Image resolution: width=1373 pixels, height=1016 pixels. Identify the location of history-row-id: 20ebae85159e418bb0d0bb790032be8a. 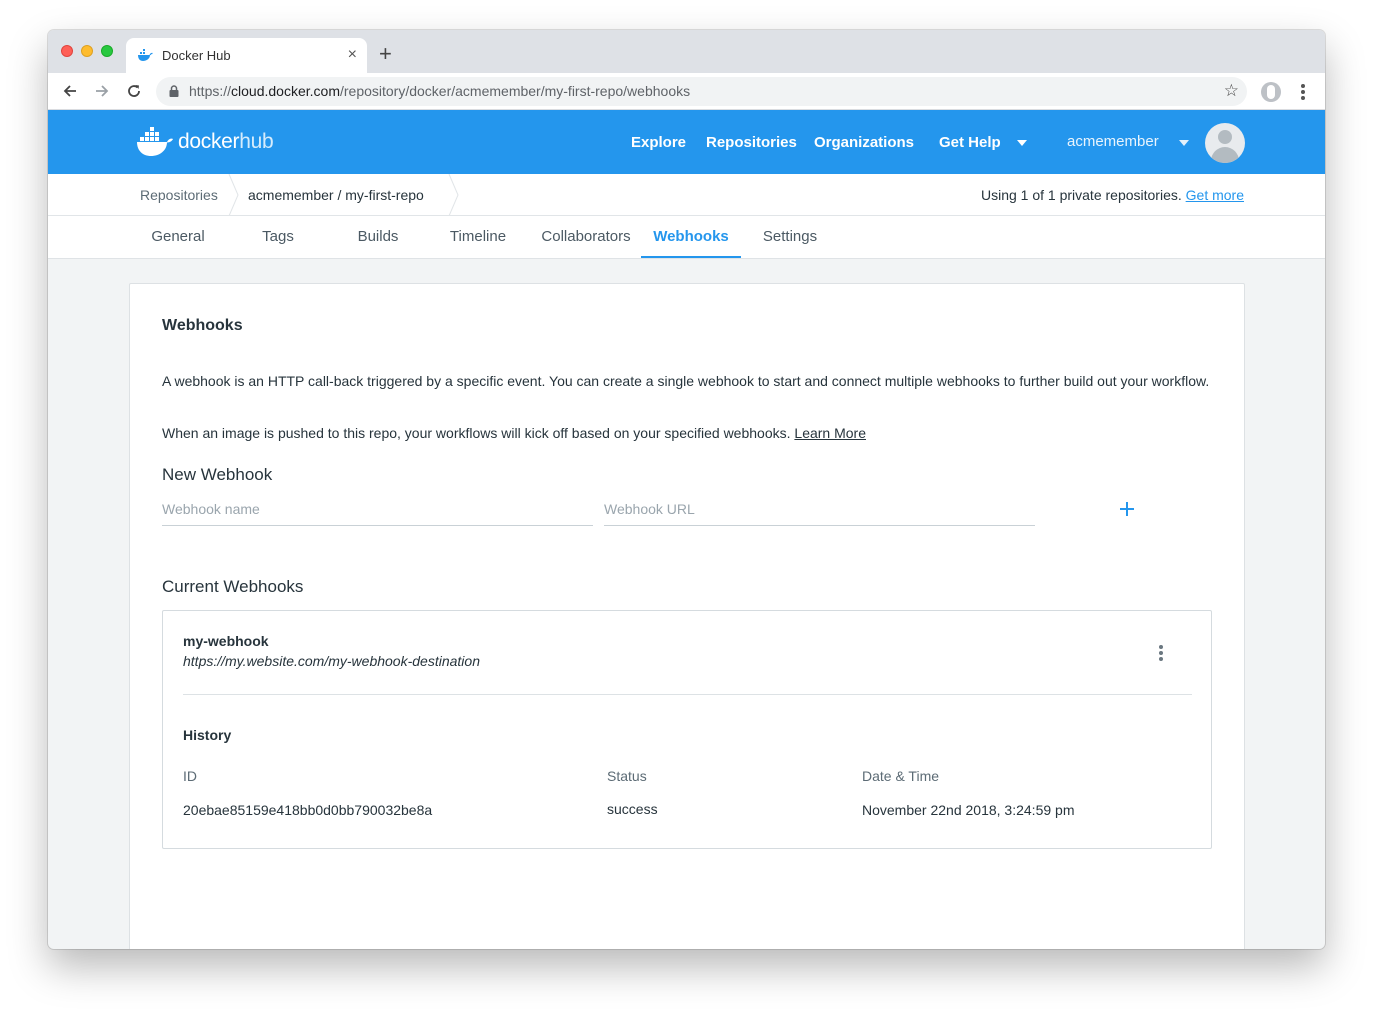
(308, 810).